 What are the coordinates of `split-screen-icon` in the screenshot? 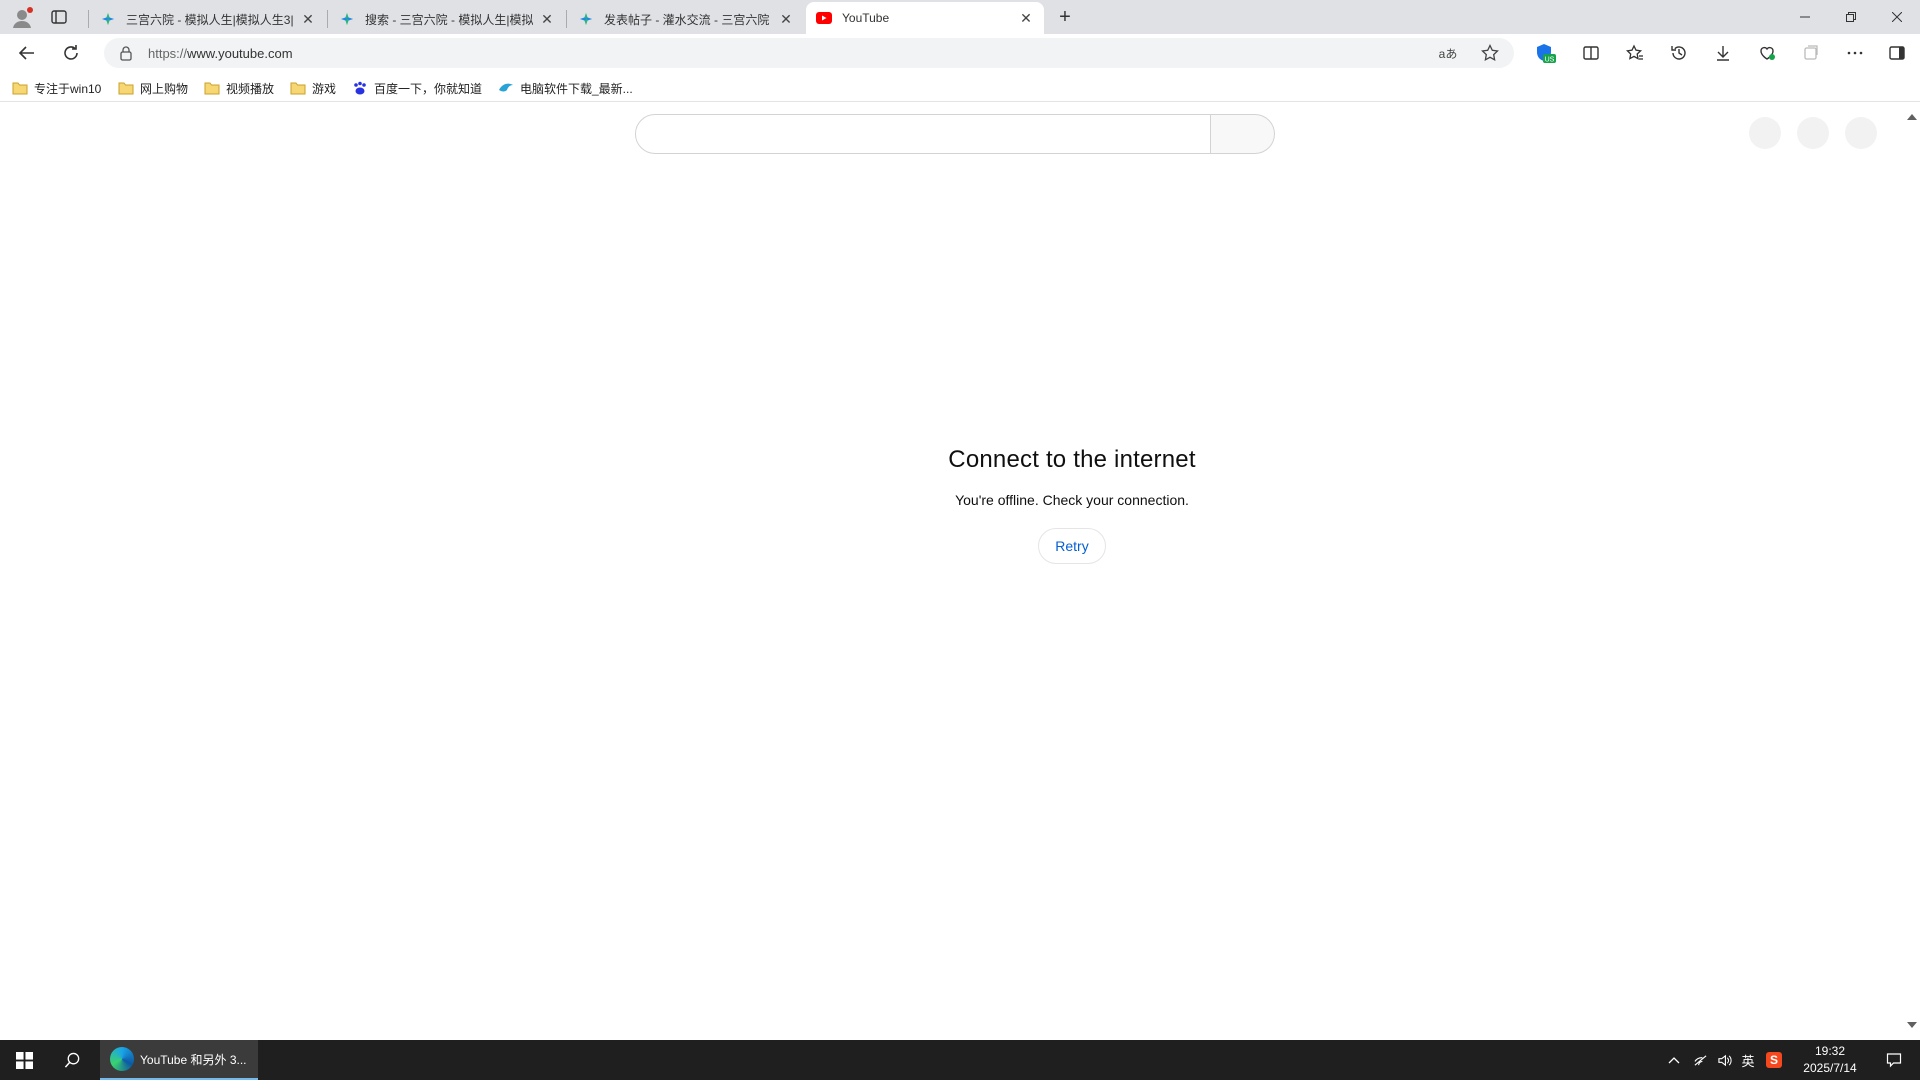 It's located at (1591, 53).